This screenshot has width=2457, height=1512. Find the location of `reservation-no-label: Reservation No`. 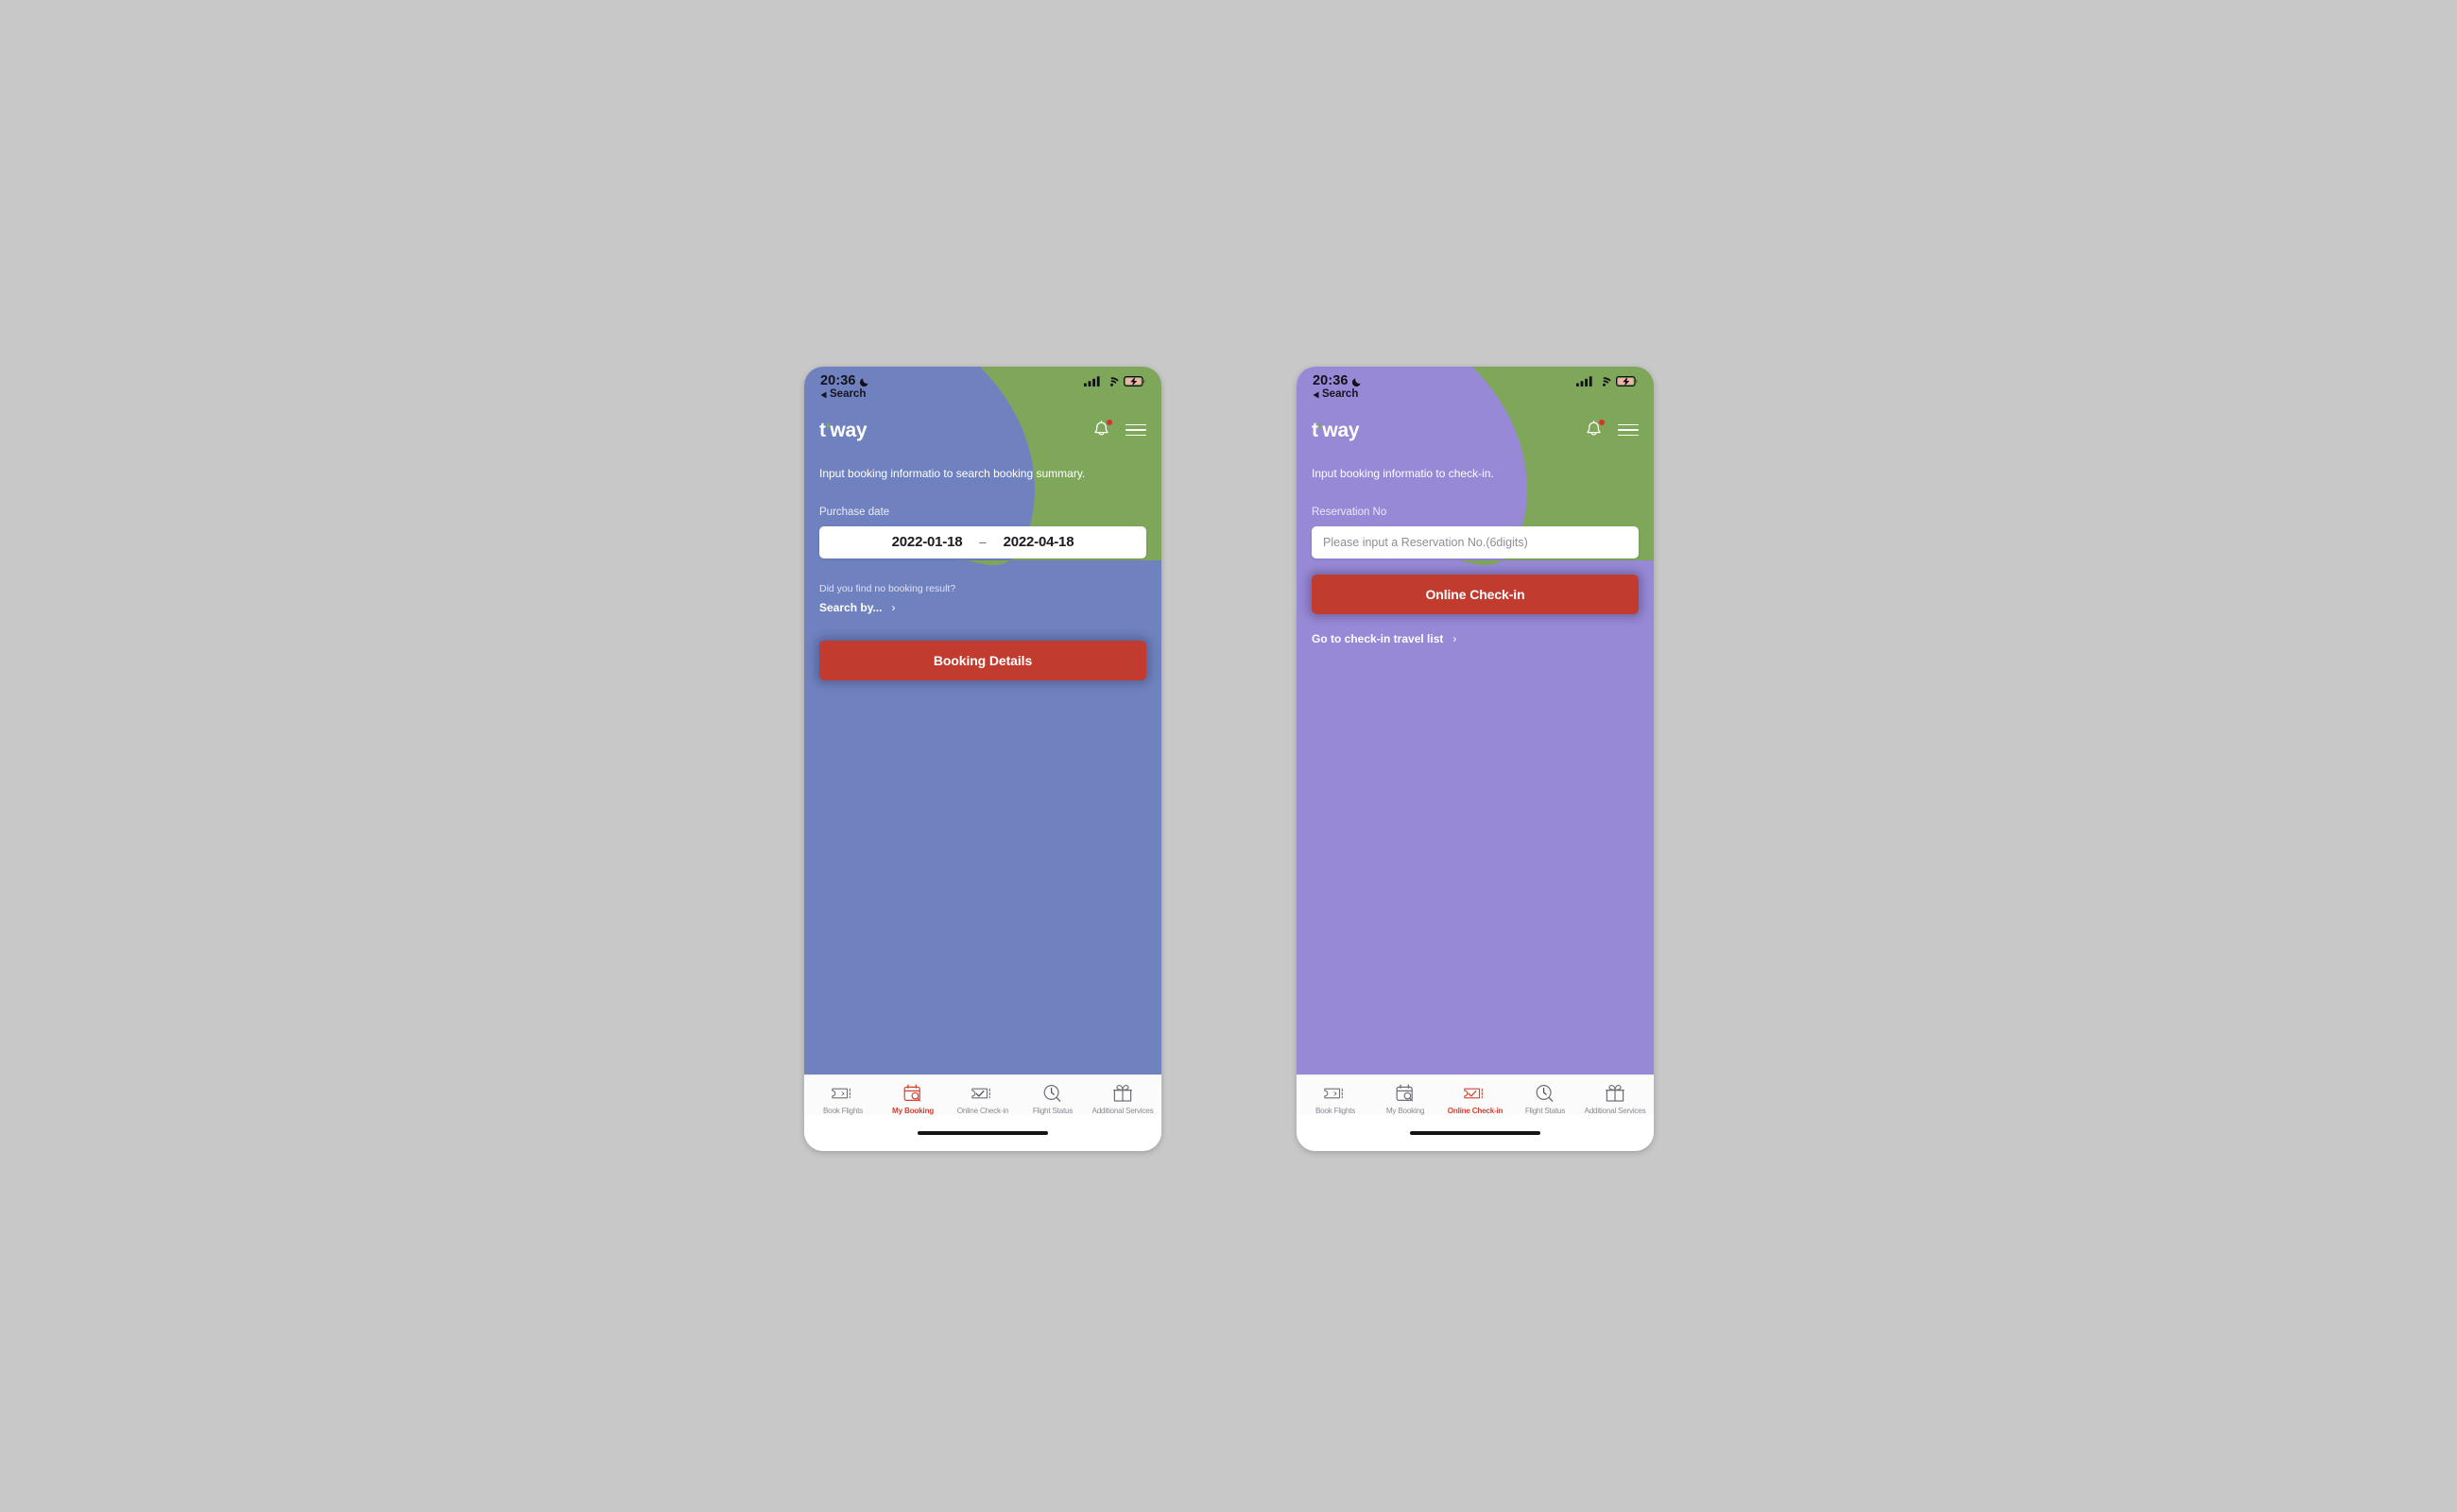

reservation-no-label: Reservation No is located at coordinates (1349, 512).